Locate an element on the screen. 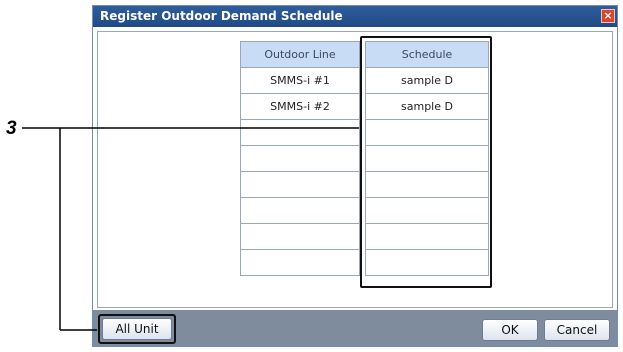  close-icon: × is located at coordinates (608, 16).